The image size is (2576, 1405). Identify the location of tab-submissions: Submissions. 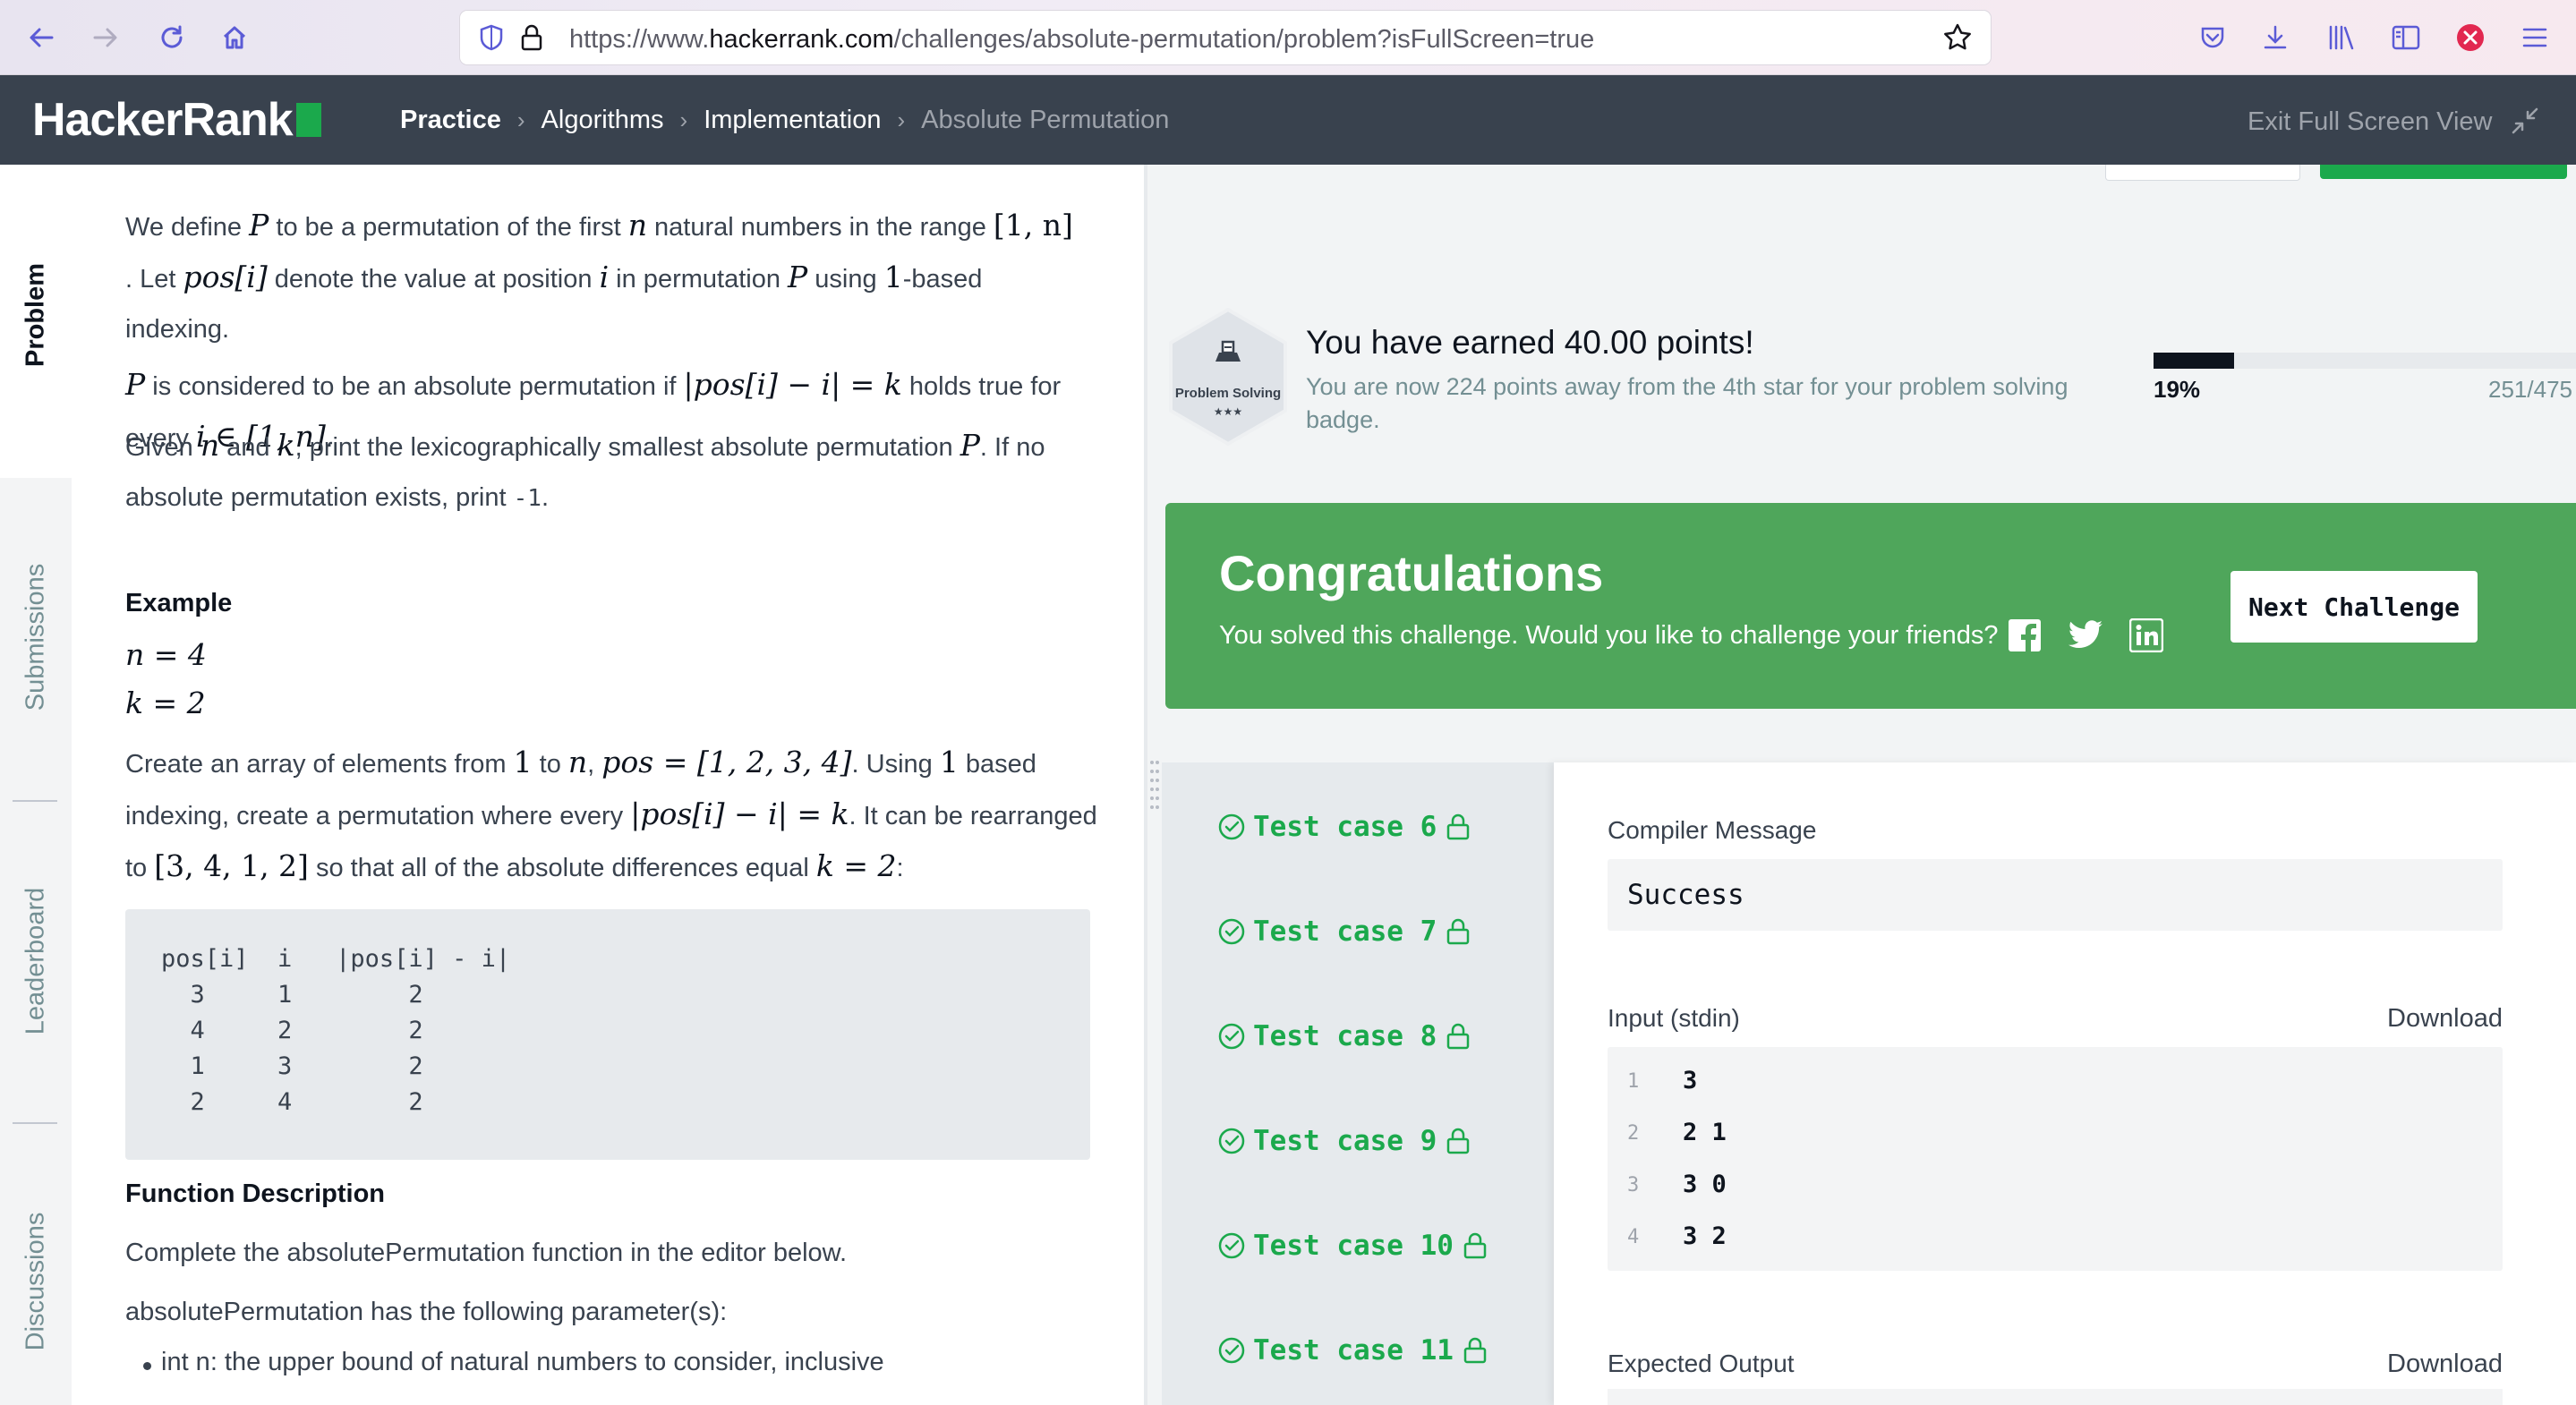
(36, 637).